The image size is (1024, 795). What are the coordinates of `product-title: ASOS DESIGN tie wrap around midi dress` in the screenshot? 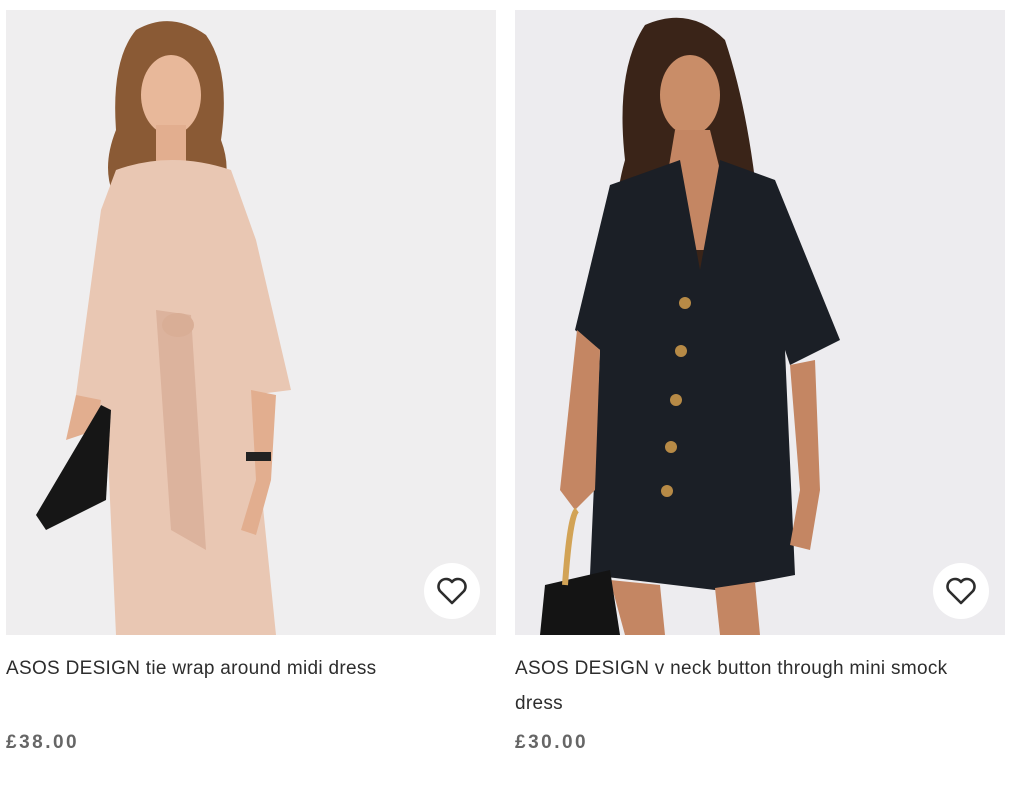 It's located at (241, 668).